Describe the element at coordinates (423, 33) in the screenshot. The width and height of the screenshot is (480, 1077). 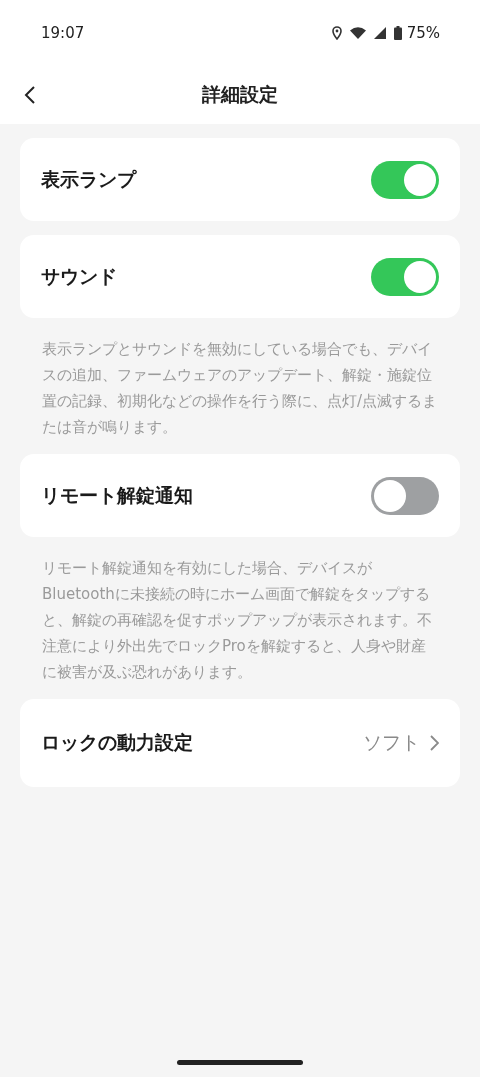
I see `battery-level: 75%` at that location.